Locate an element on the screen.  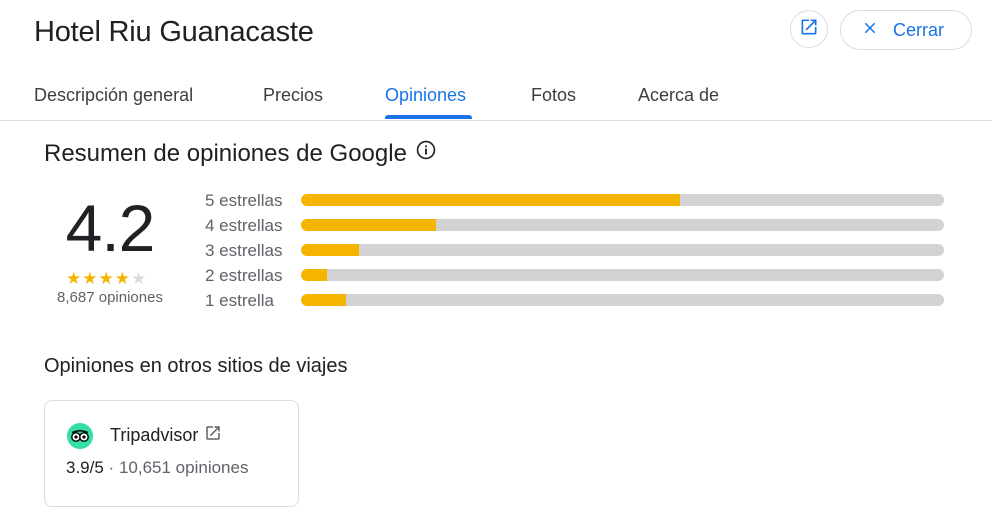
tab-fotos: Fotos is located at coordinates (553, 95).